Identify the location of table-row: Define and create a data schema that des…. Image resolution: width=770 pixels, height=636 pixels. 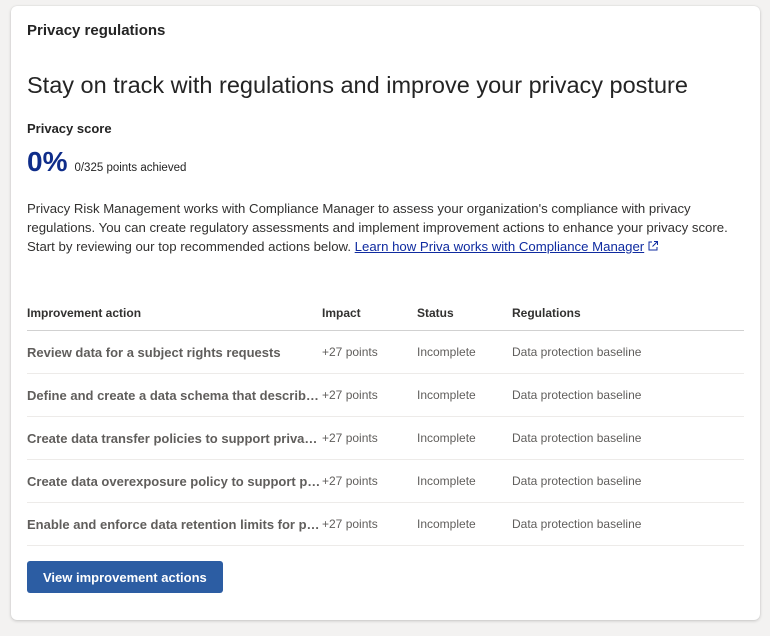
(385, 395).